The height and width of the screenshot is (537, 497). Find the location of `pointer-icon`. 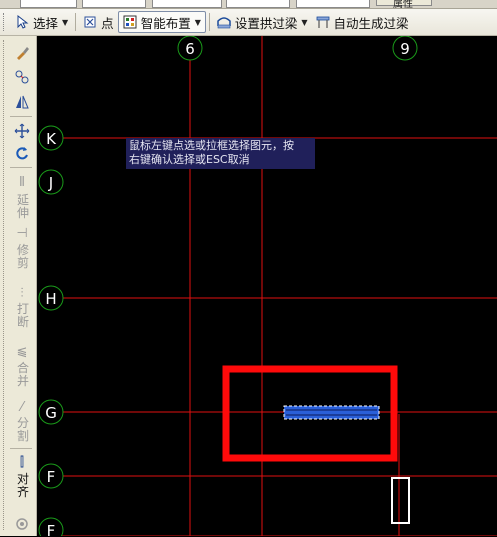

pointer-icon is located at coordinates (22, 21).